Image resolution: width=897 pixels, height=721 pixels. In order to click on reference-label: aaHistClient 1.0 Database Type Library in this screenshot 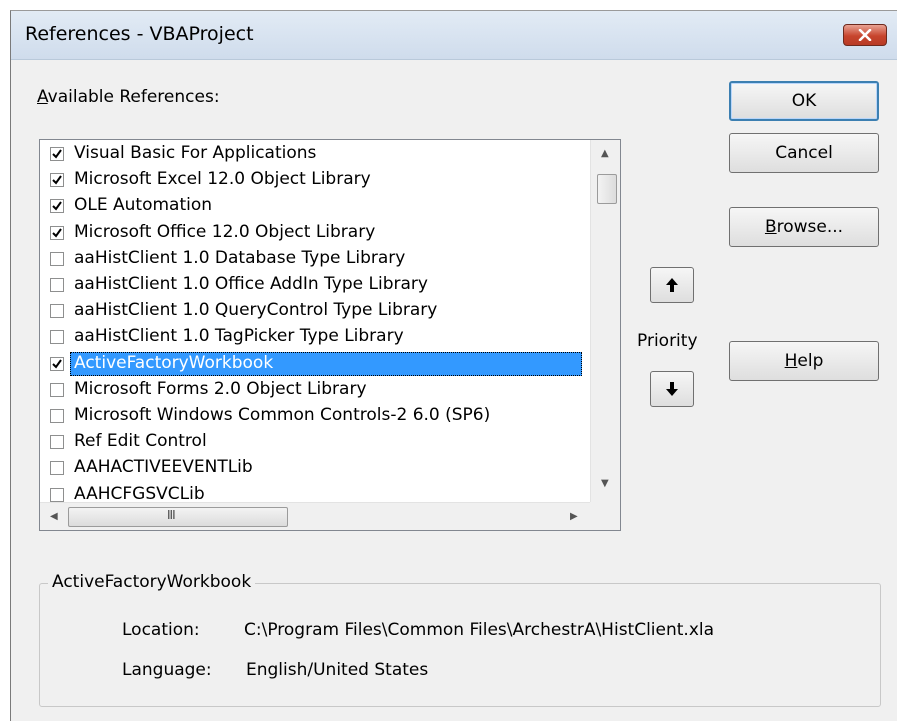, I will do `click(240, 257)`.